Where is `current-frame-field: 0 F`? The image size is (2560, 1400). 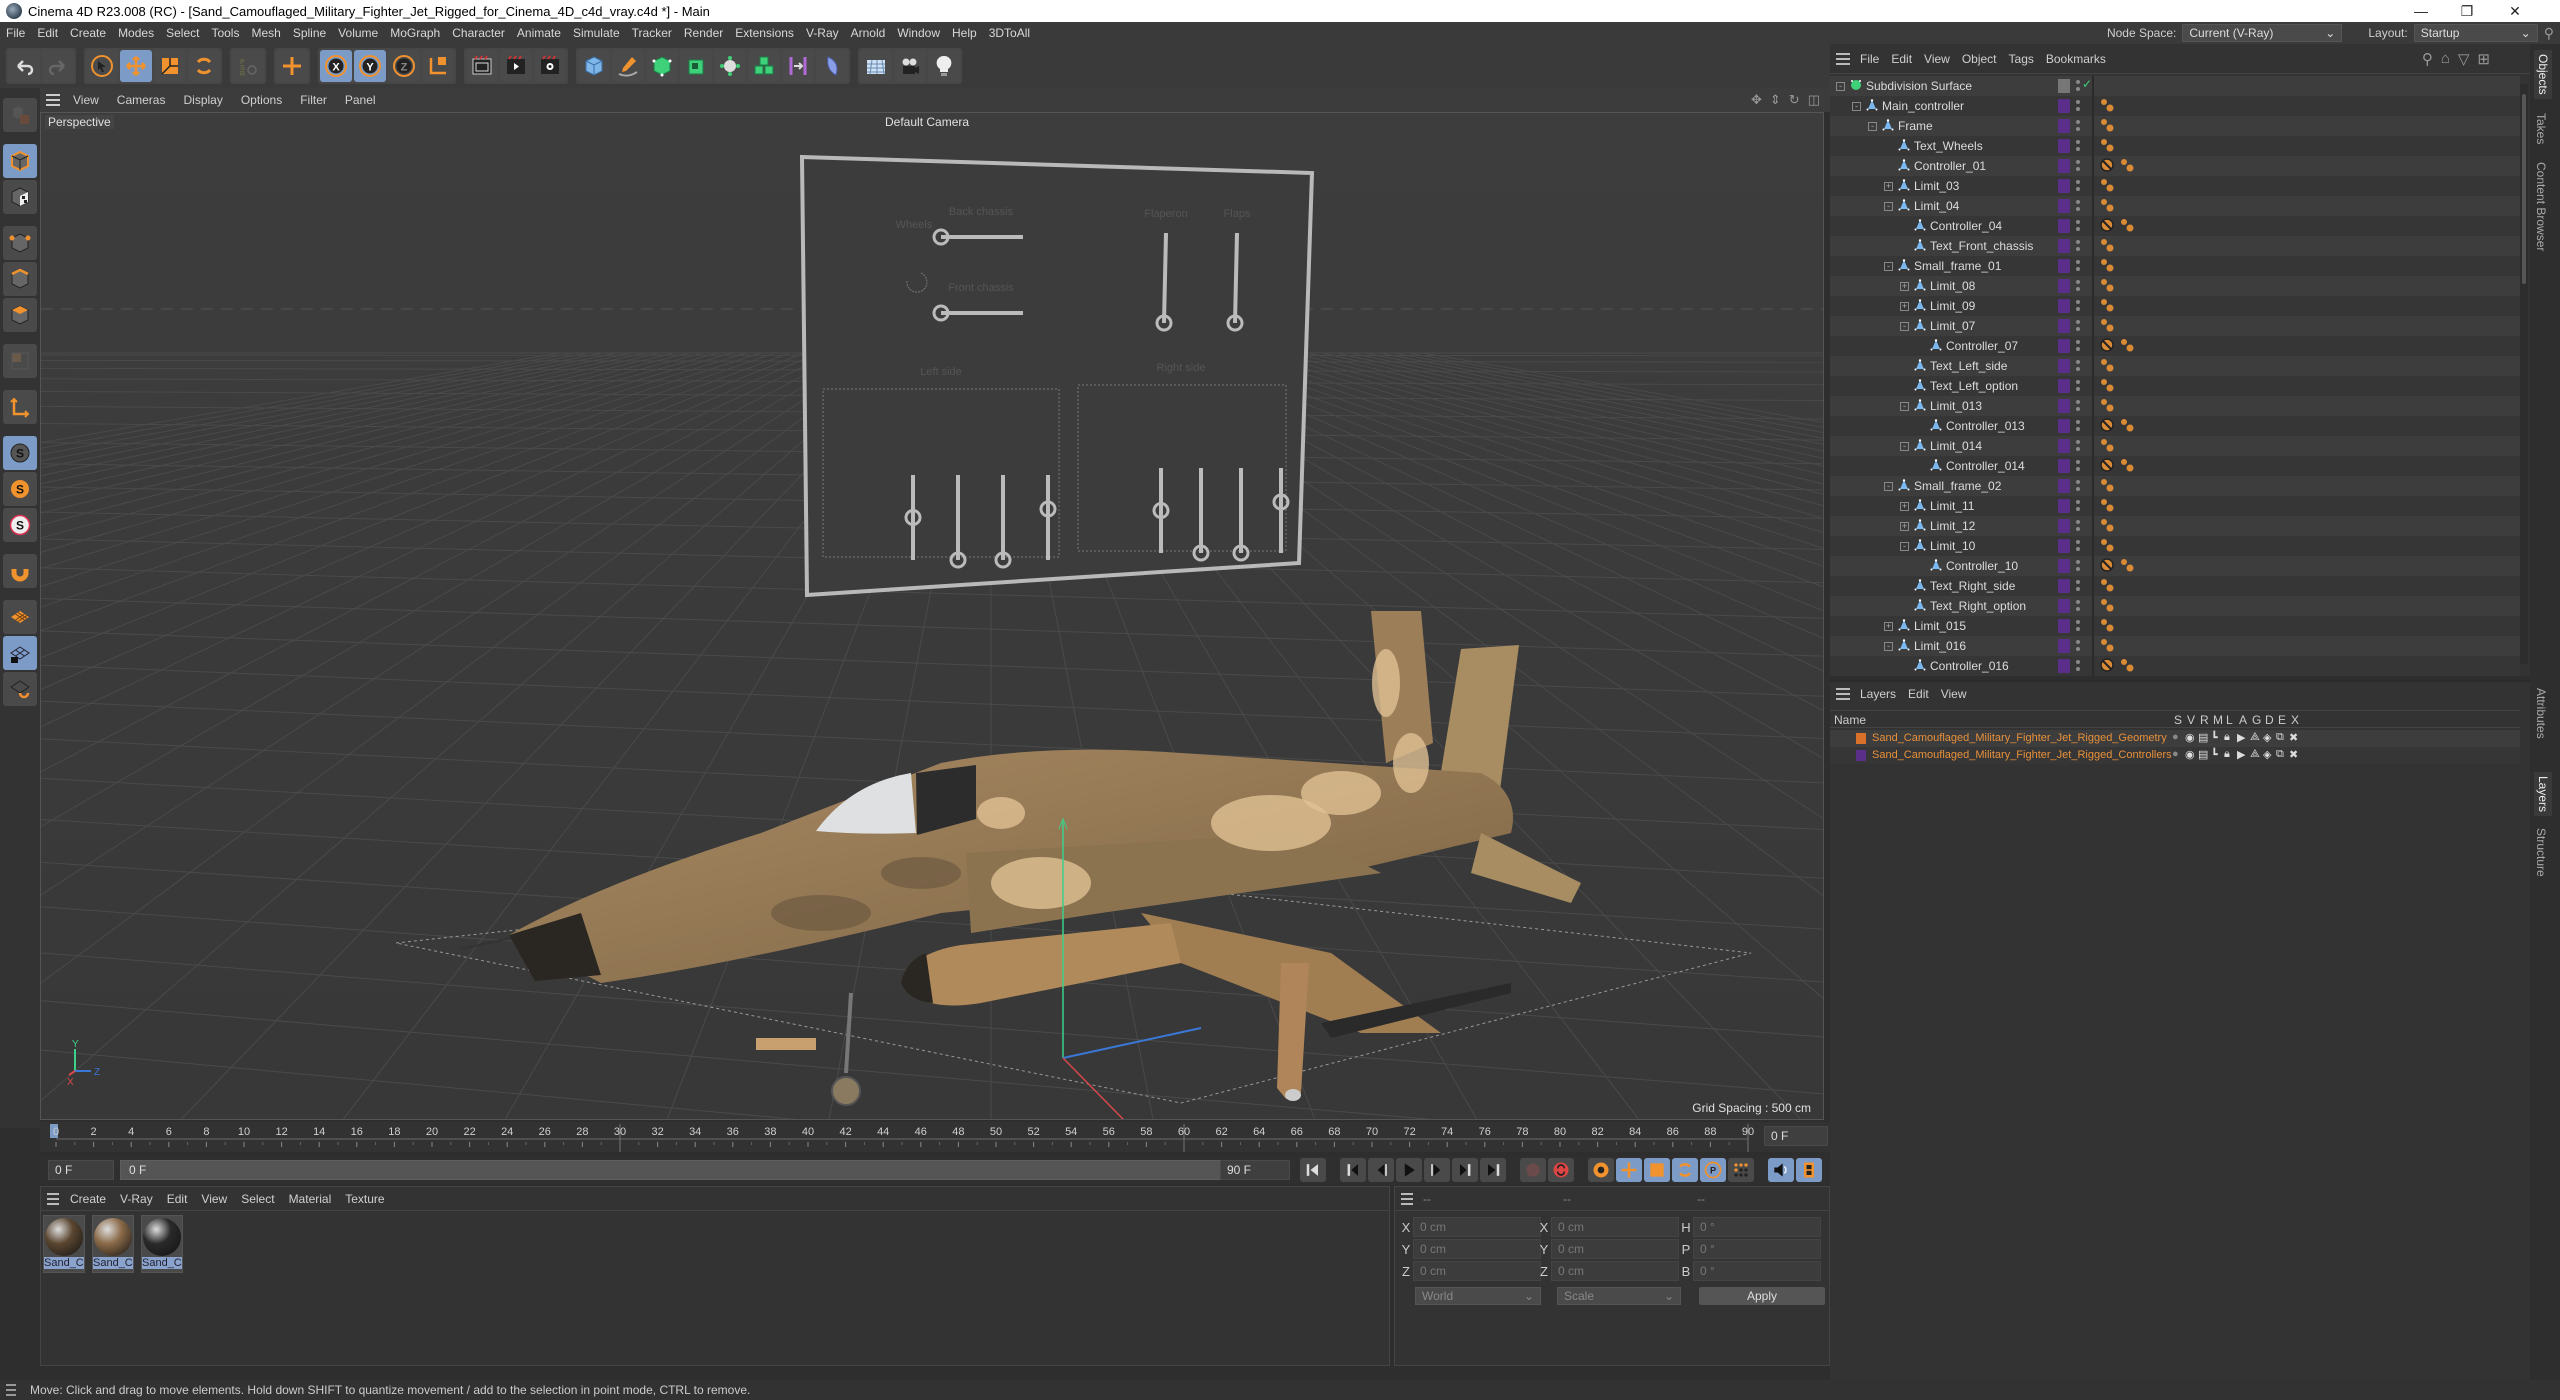
current-frame-field: 0 F is located at coordinates (1796, 1136).